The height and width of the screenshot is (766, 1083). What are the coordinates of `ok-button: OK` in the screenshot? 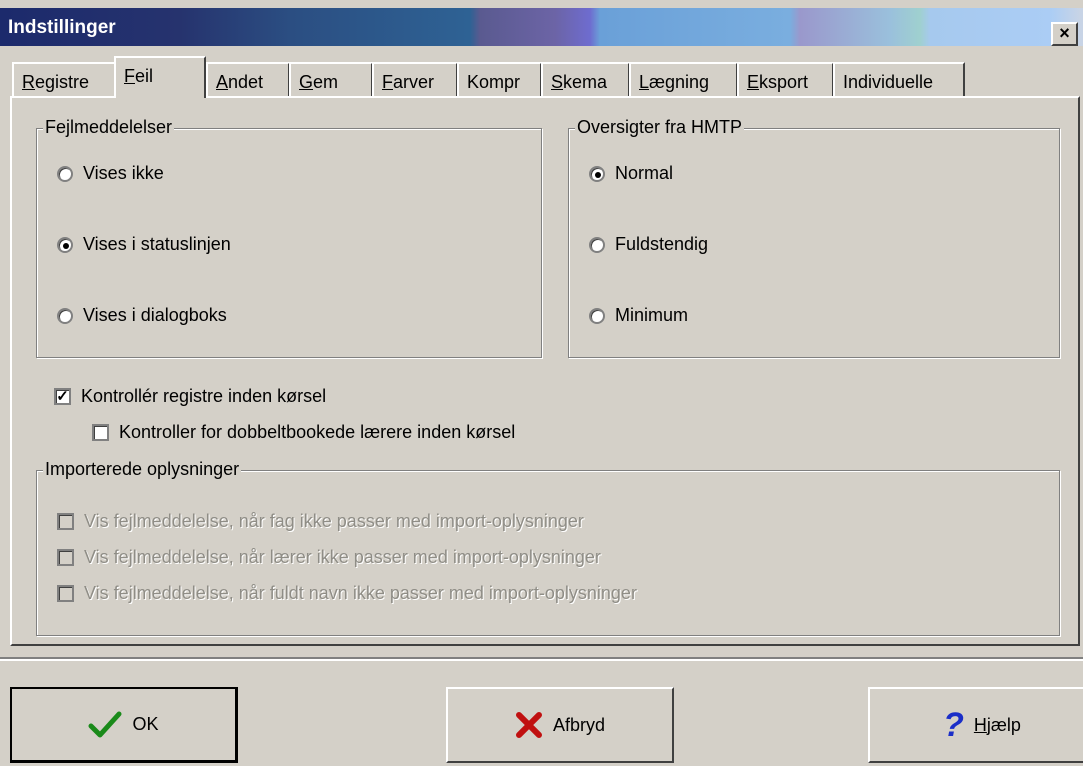 It's located at (124, 725).